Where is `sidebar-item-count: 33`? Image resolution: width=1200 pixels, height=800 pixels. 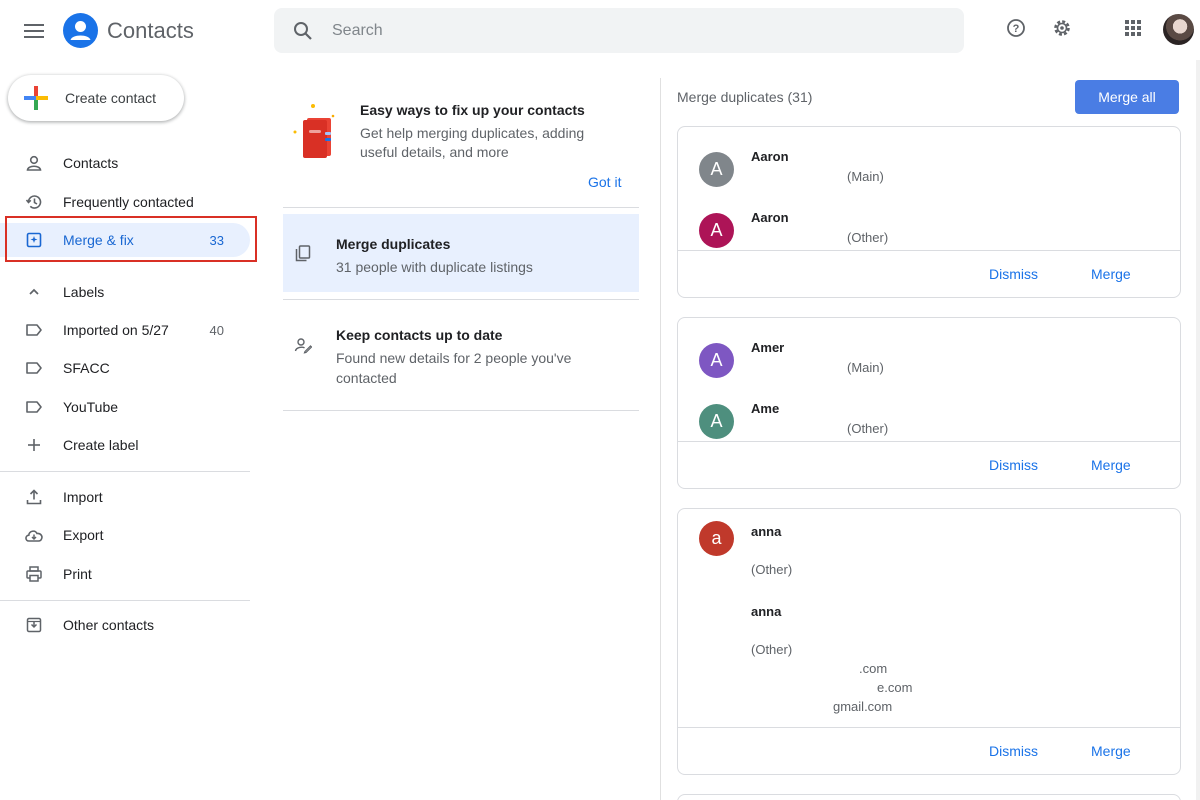
sidebar-item-count: 33 is located at coordinates (216, 240).